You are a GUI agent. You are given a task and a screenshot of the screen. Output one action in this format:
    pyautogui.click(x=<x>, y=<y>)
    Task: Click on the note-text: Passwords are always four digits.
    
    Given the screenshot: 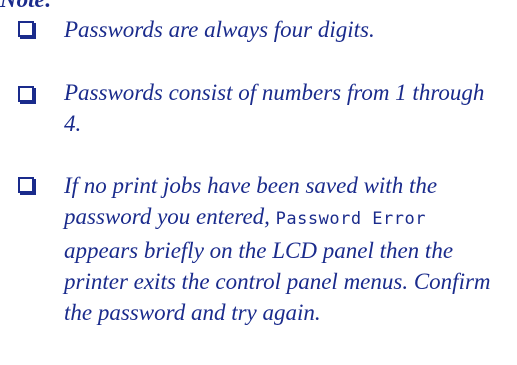 What is the action you would take?
    pyautogui.click(x=219, y=29)
    